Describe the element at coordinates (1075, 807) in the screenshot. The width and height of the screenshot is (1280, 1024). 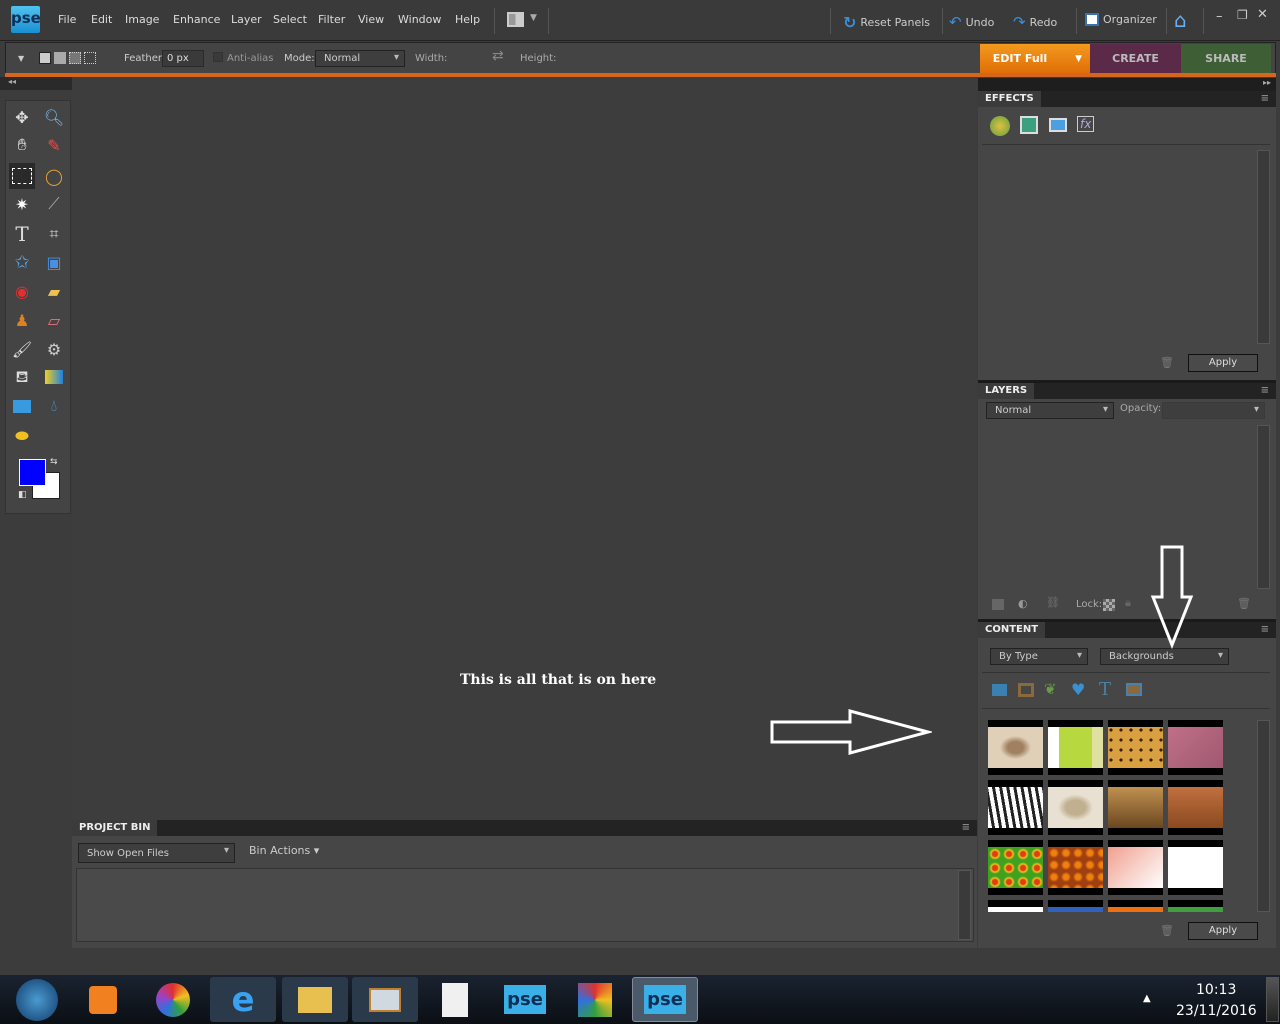
I see `content-thumbnail-world-map` at that location.